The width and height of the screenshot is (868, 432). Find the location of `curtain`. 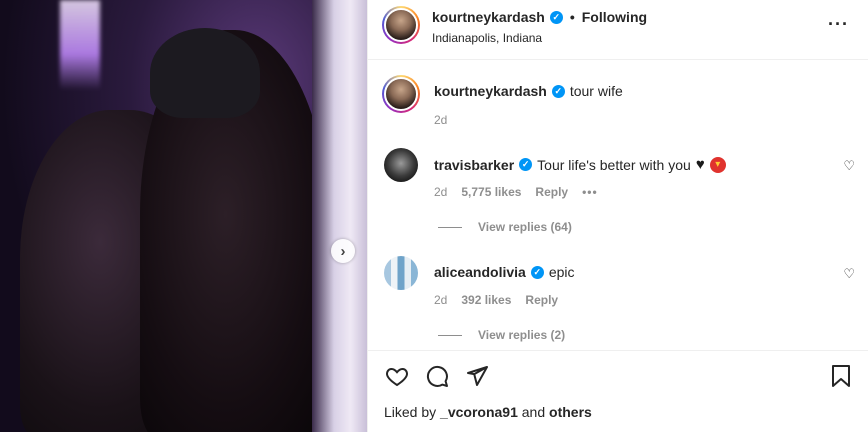

curtain is located at coordinates (339, 216).